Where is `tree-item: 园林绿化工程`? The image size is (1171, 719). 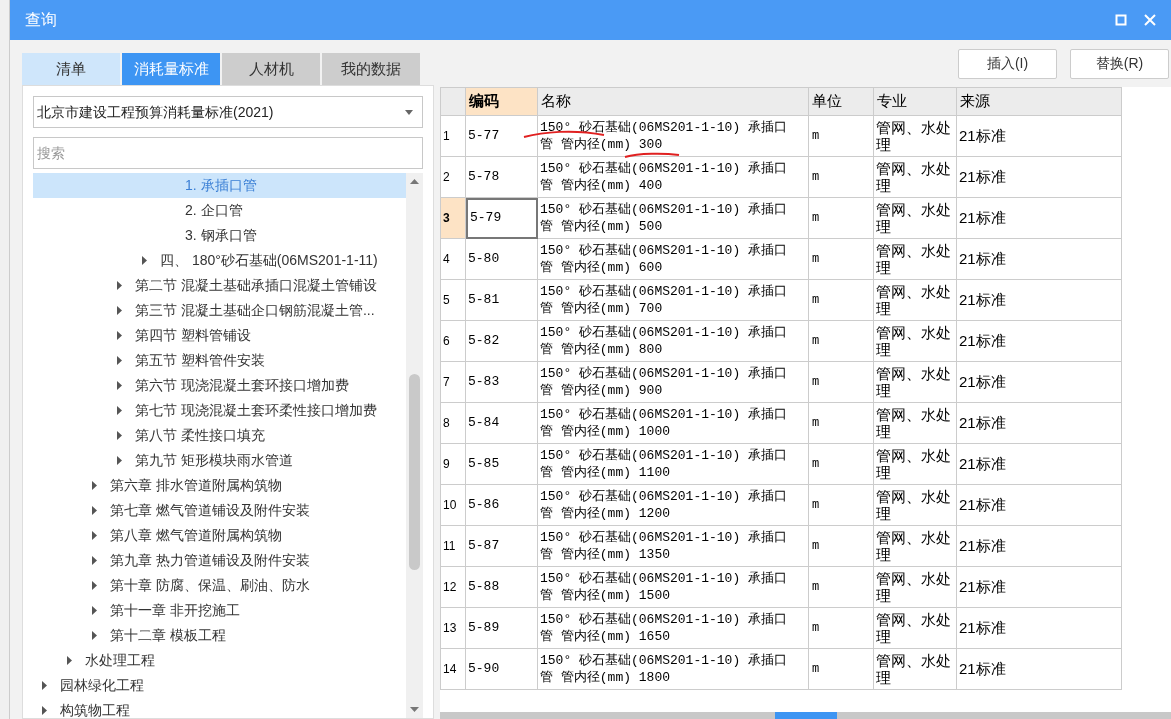
tree-item: 园林绿化工程 is located at coordinates (219, 685).